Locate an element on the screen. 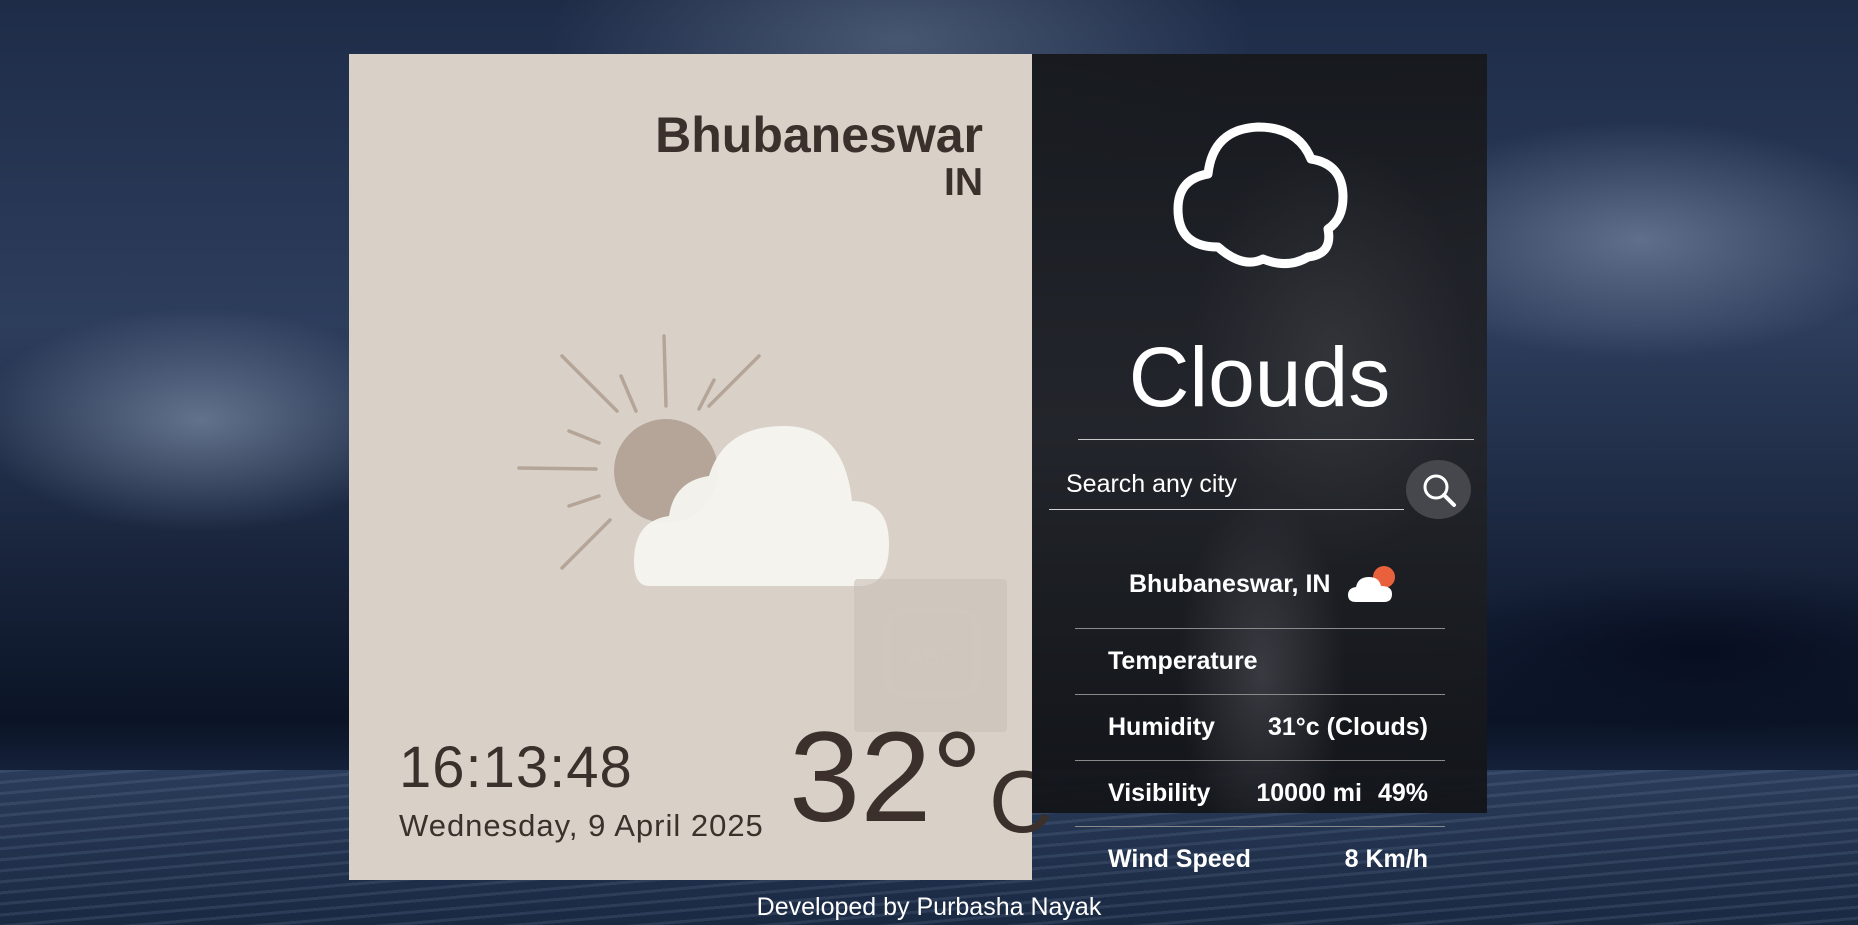 This screenshot has height=925, width=1858. stat-value: 10000 mi is located at coordinates (1309, 793).